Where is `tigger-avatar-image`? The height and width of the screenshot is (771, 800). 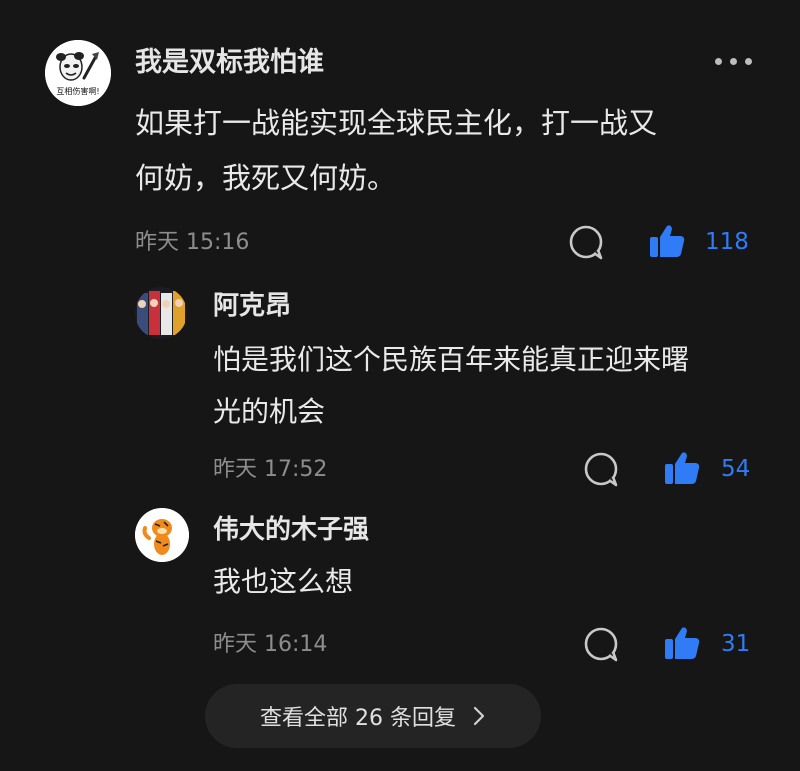
tigger-avatar-image is located at coordinates (162, 535).